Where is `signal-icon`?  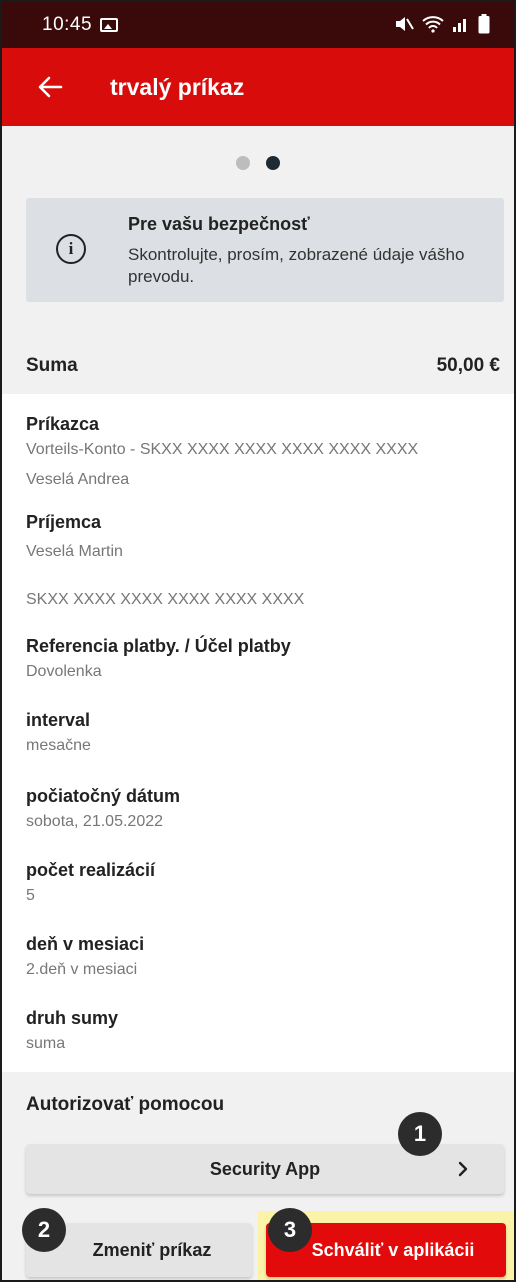
signal-icon is located at coordinates (459, 25).